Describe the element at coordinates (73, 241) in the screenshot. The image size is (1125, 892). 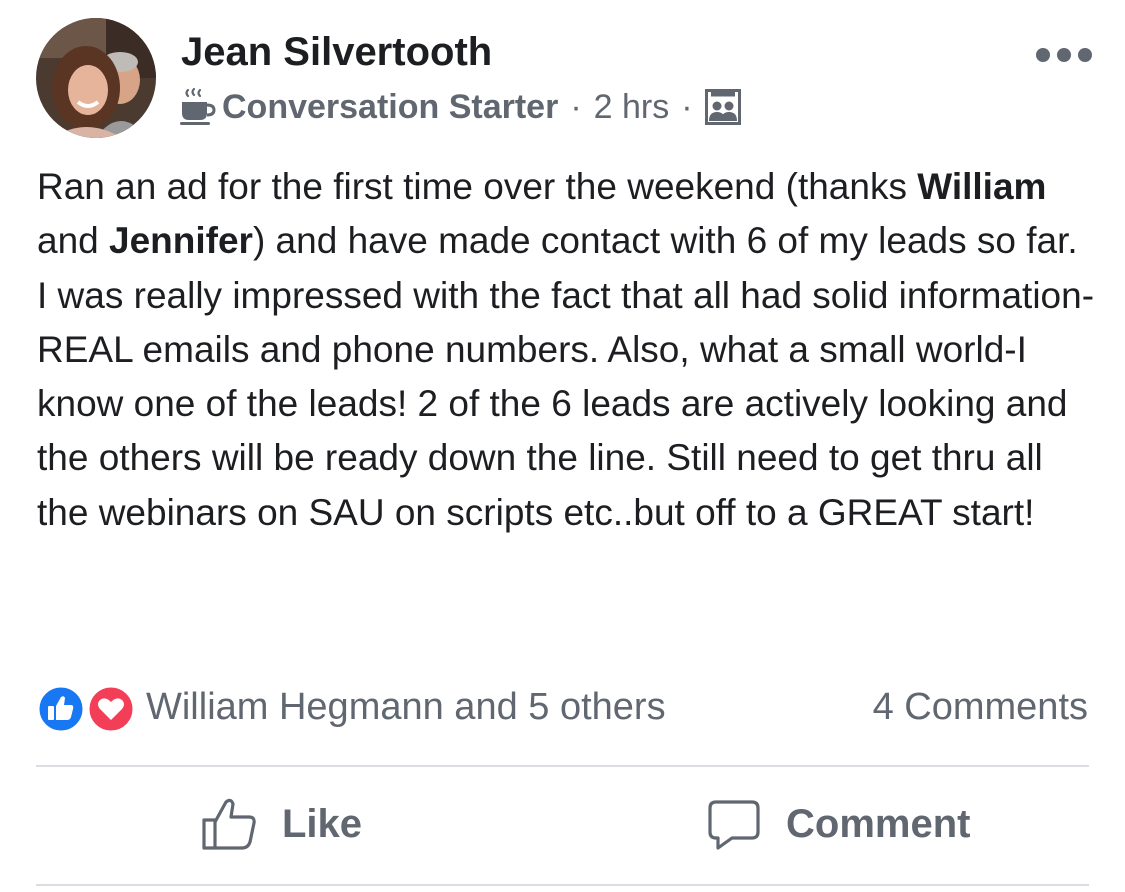
I see `post-text: and` at that location.